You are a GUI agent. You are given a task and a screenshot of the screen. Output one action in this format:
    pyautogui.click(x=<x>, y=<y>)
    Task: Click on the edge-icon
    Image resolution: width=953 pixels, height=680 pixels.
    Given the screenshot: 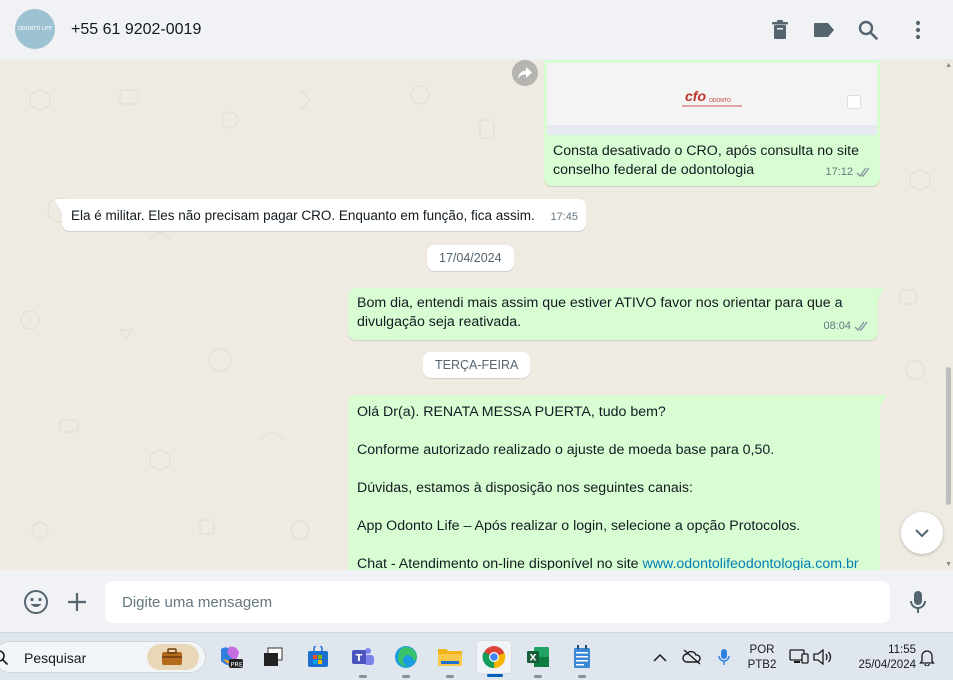 What is the action you would take?
    pyautogui.click(x=406, y=660)
    